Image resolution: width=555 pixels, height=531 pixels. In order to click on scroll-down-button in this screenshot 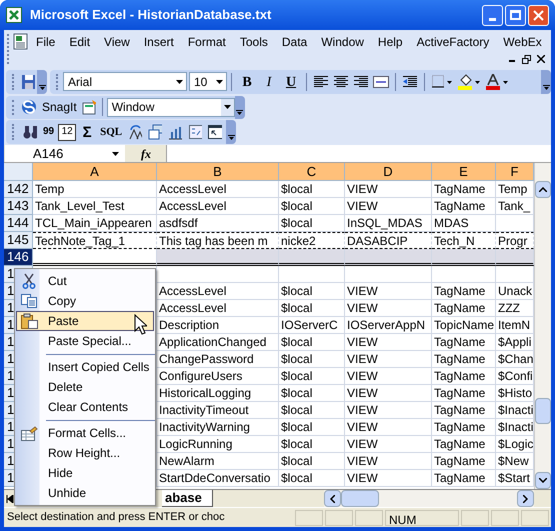, I will do `click(543, 480)`.